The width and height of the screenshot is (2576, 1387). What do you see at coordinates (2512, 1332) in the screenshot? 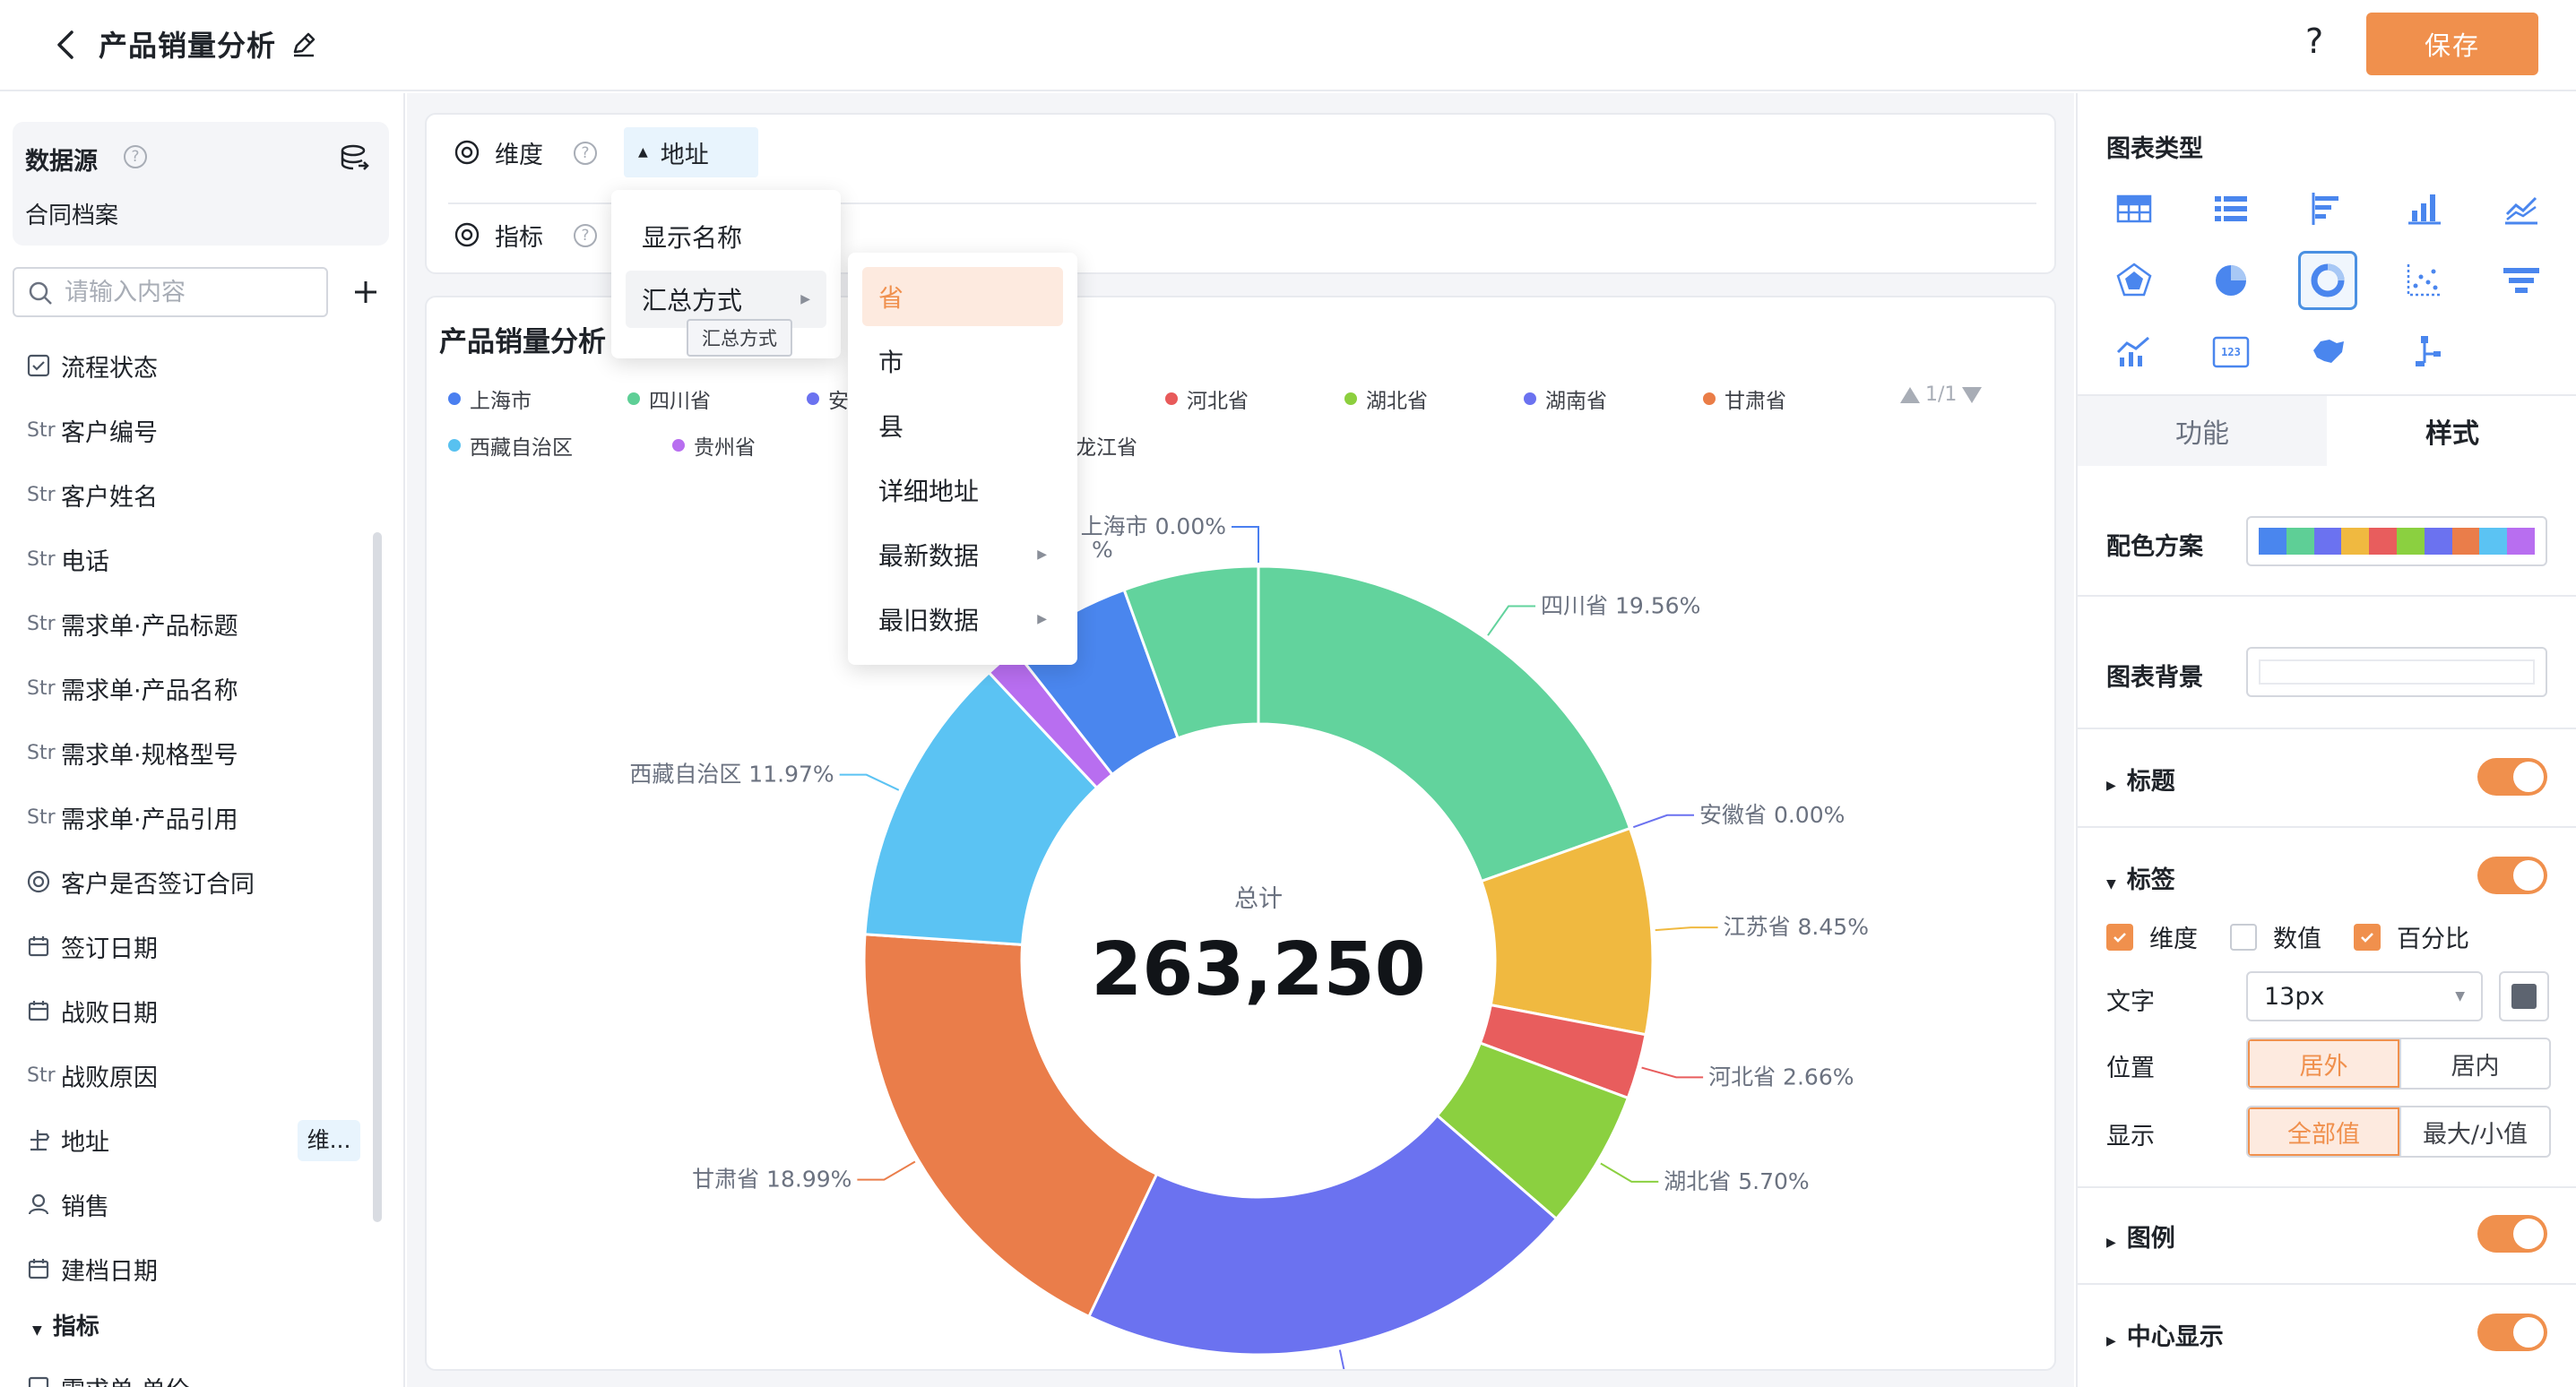
I see `center-display-toggle` at bounding box center [2512, 1332].